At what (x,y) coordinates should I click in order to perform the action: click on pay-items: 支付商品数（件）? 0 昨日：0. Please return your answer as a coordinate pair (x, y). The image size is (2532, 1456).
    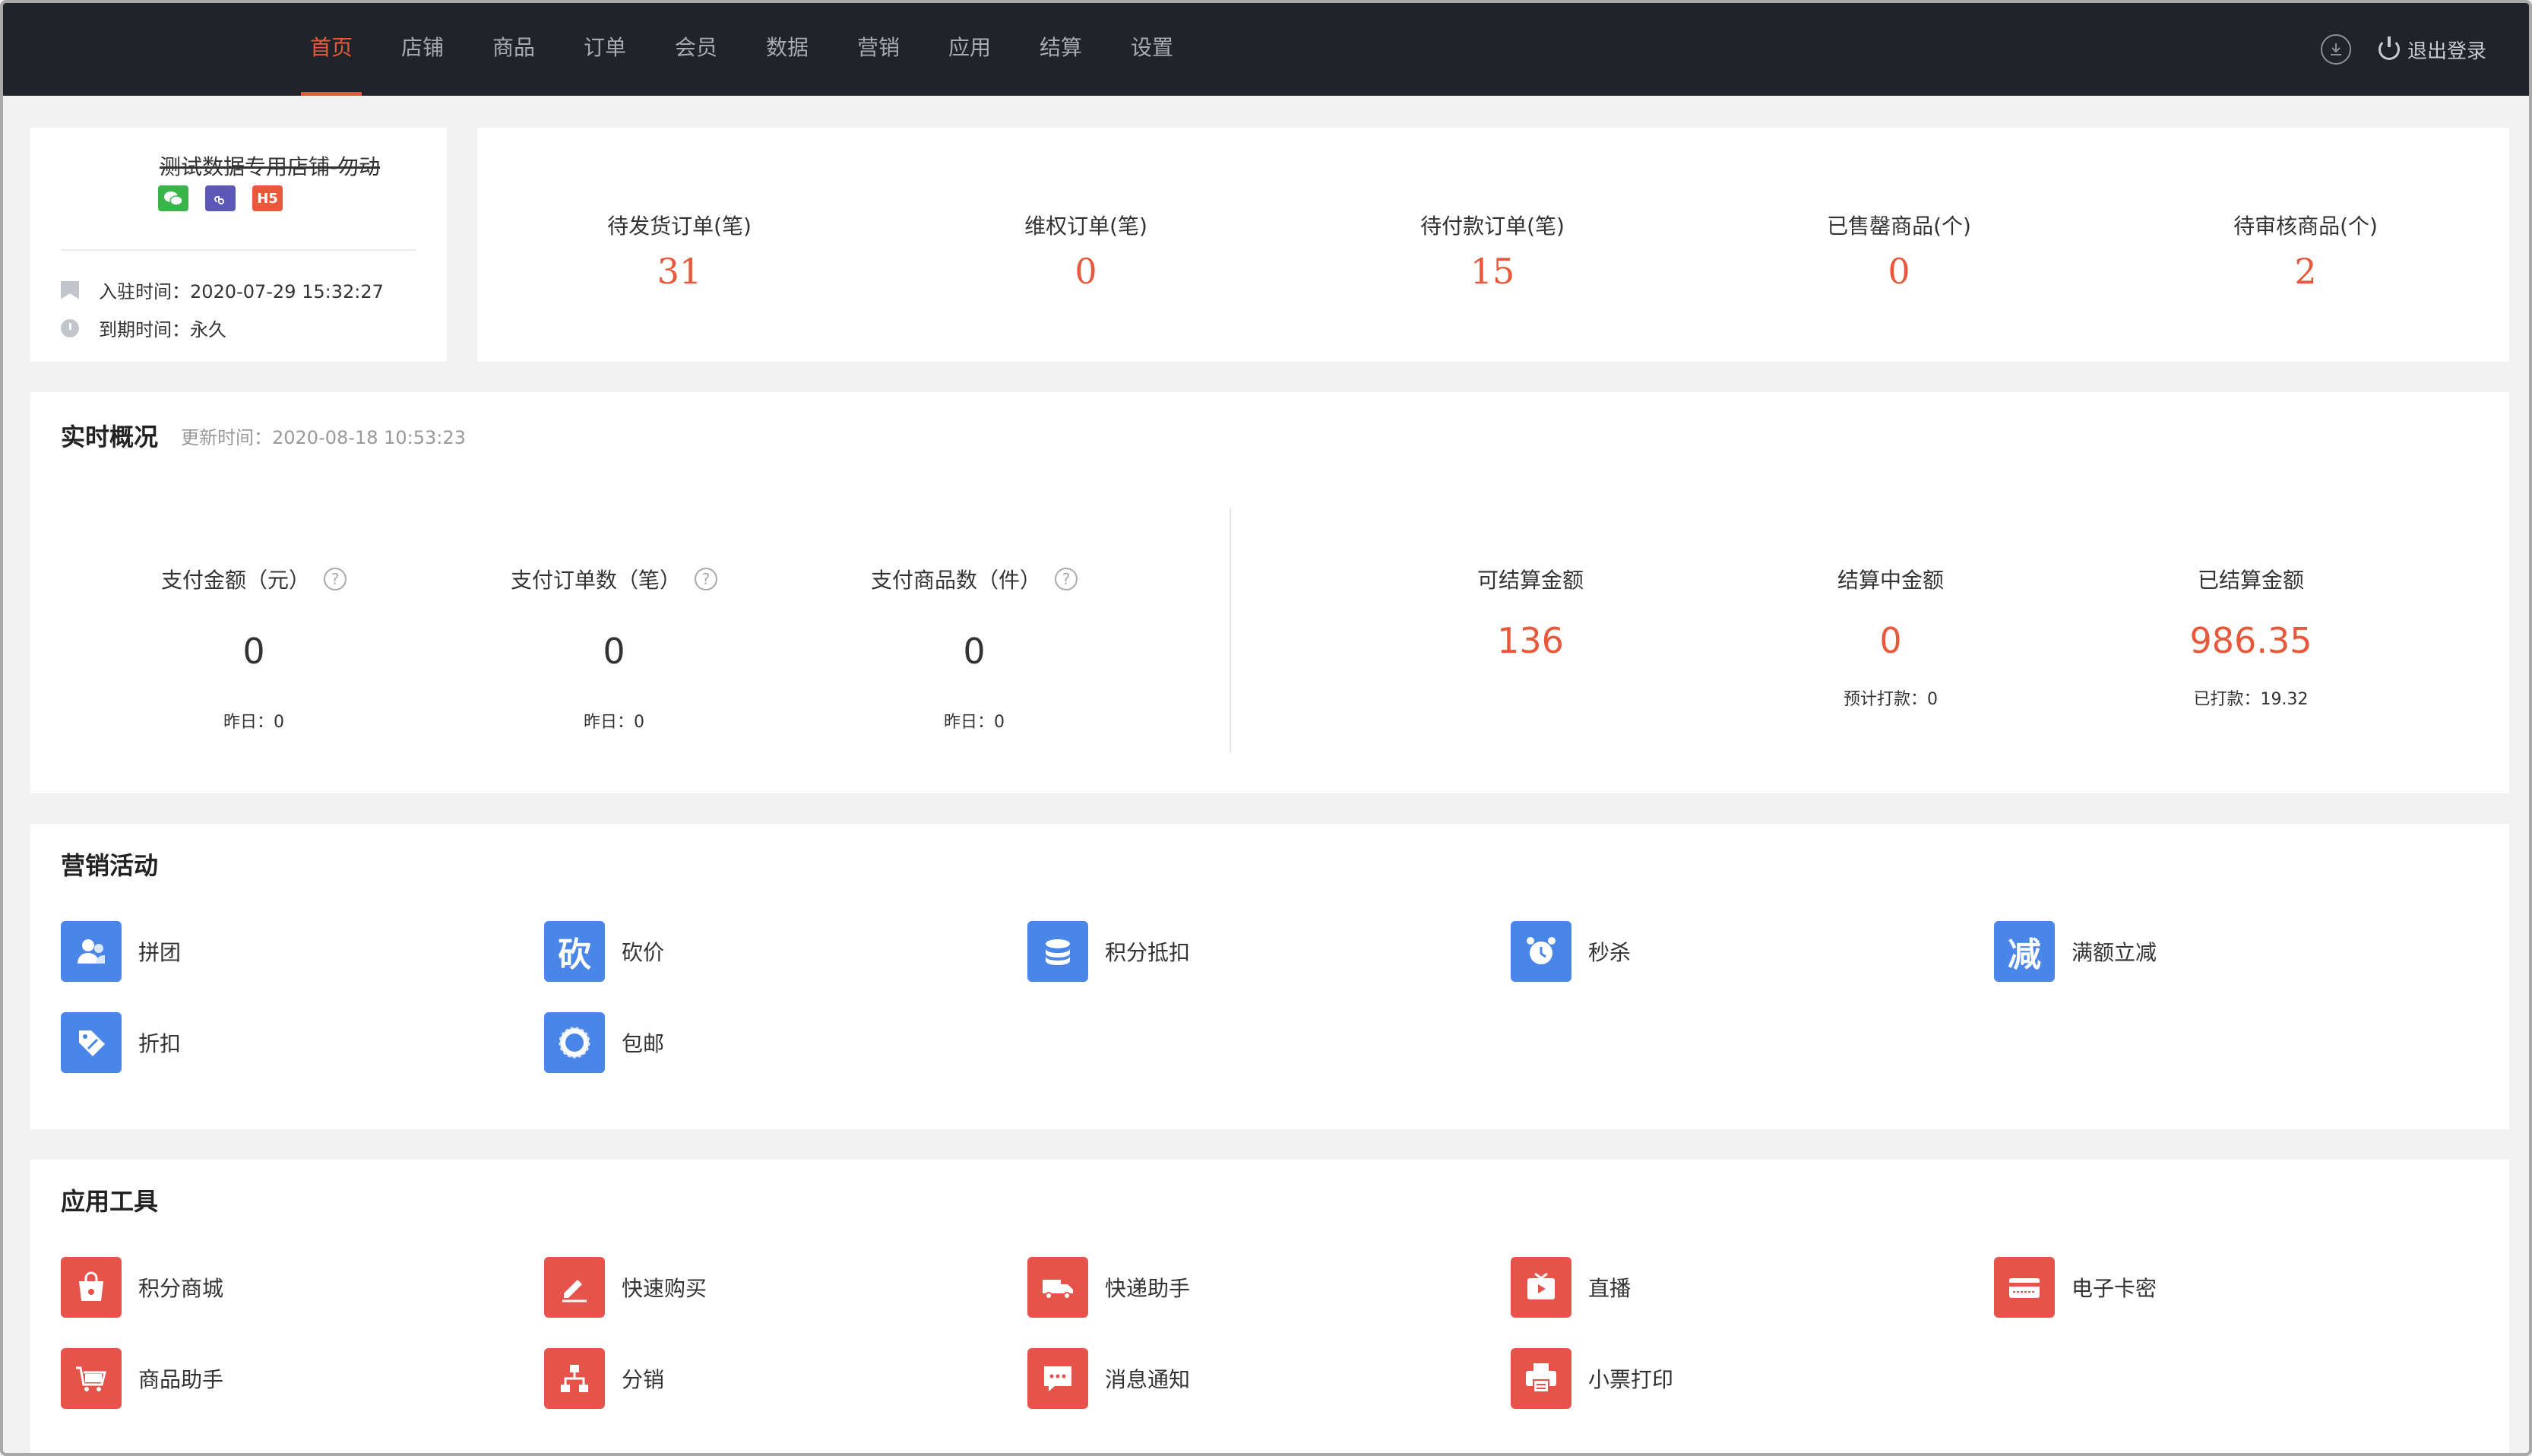
    Looking at the image, I should click on (974, 648).